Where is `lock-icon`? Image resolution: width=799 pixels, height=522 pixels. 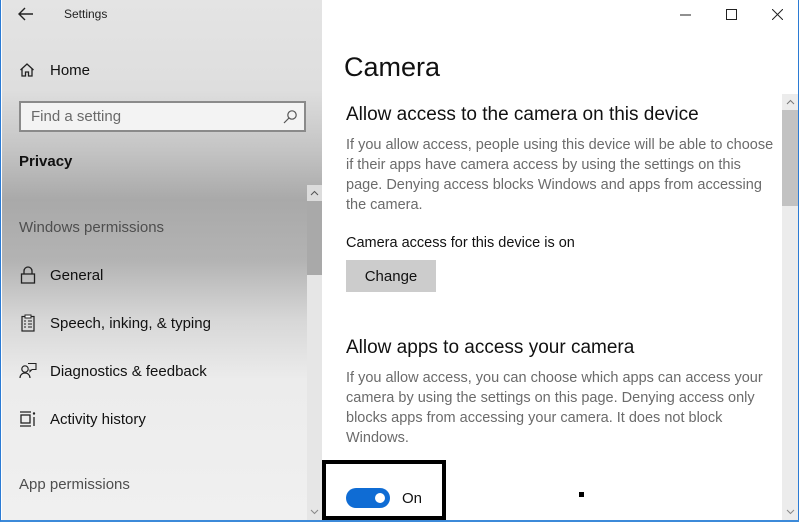
lock-icon is located at coordinates (28, 275).